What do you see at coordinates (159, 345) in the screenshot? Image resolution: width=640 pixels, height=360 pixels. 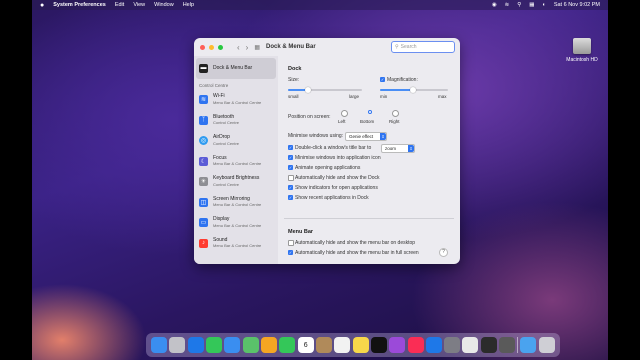 I see `finder-icon` at bounding box center [159, 345].